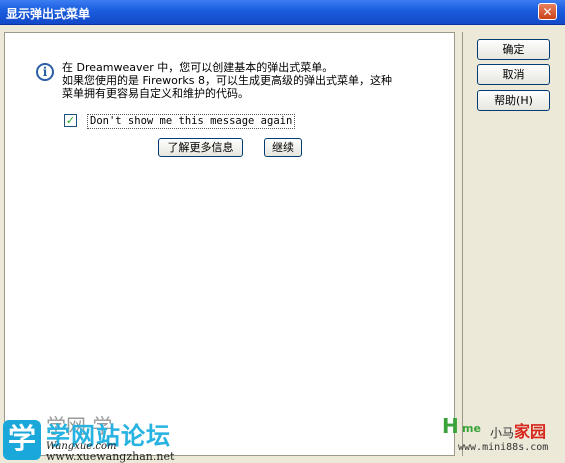  I want to click on continue-button: 继续, so click(283, 147).